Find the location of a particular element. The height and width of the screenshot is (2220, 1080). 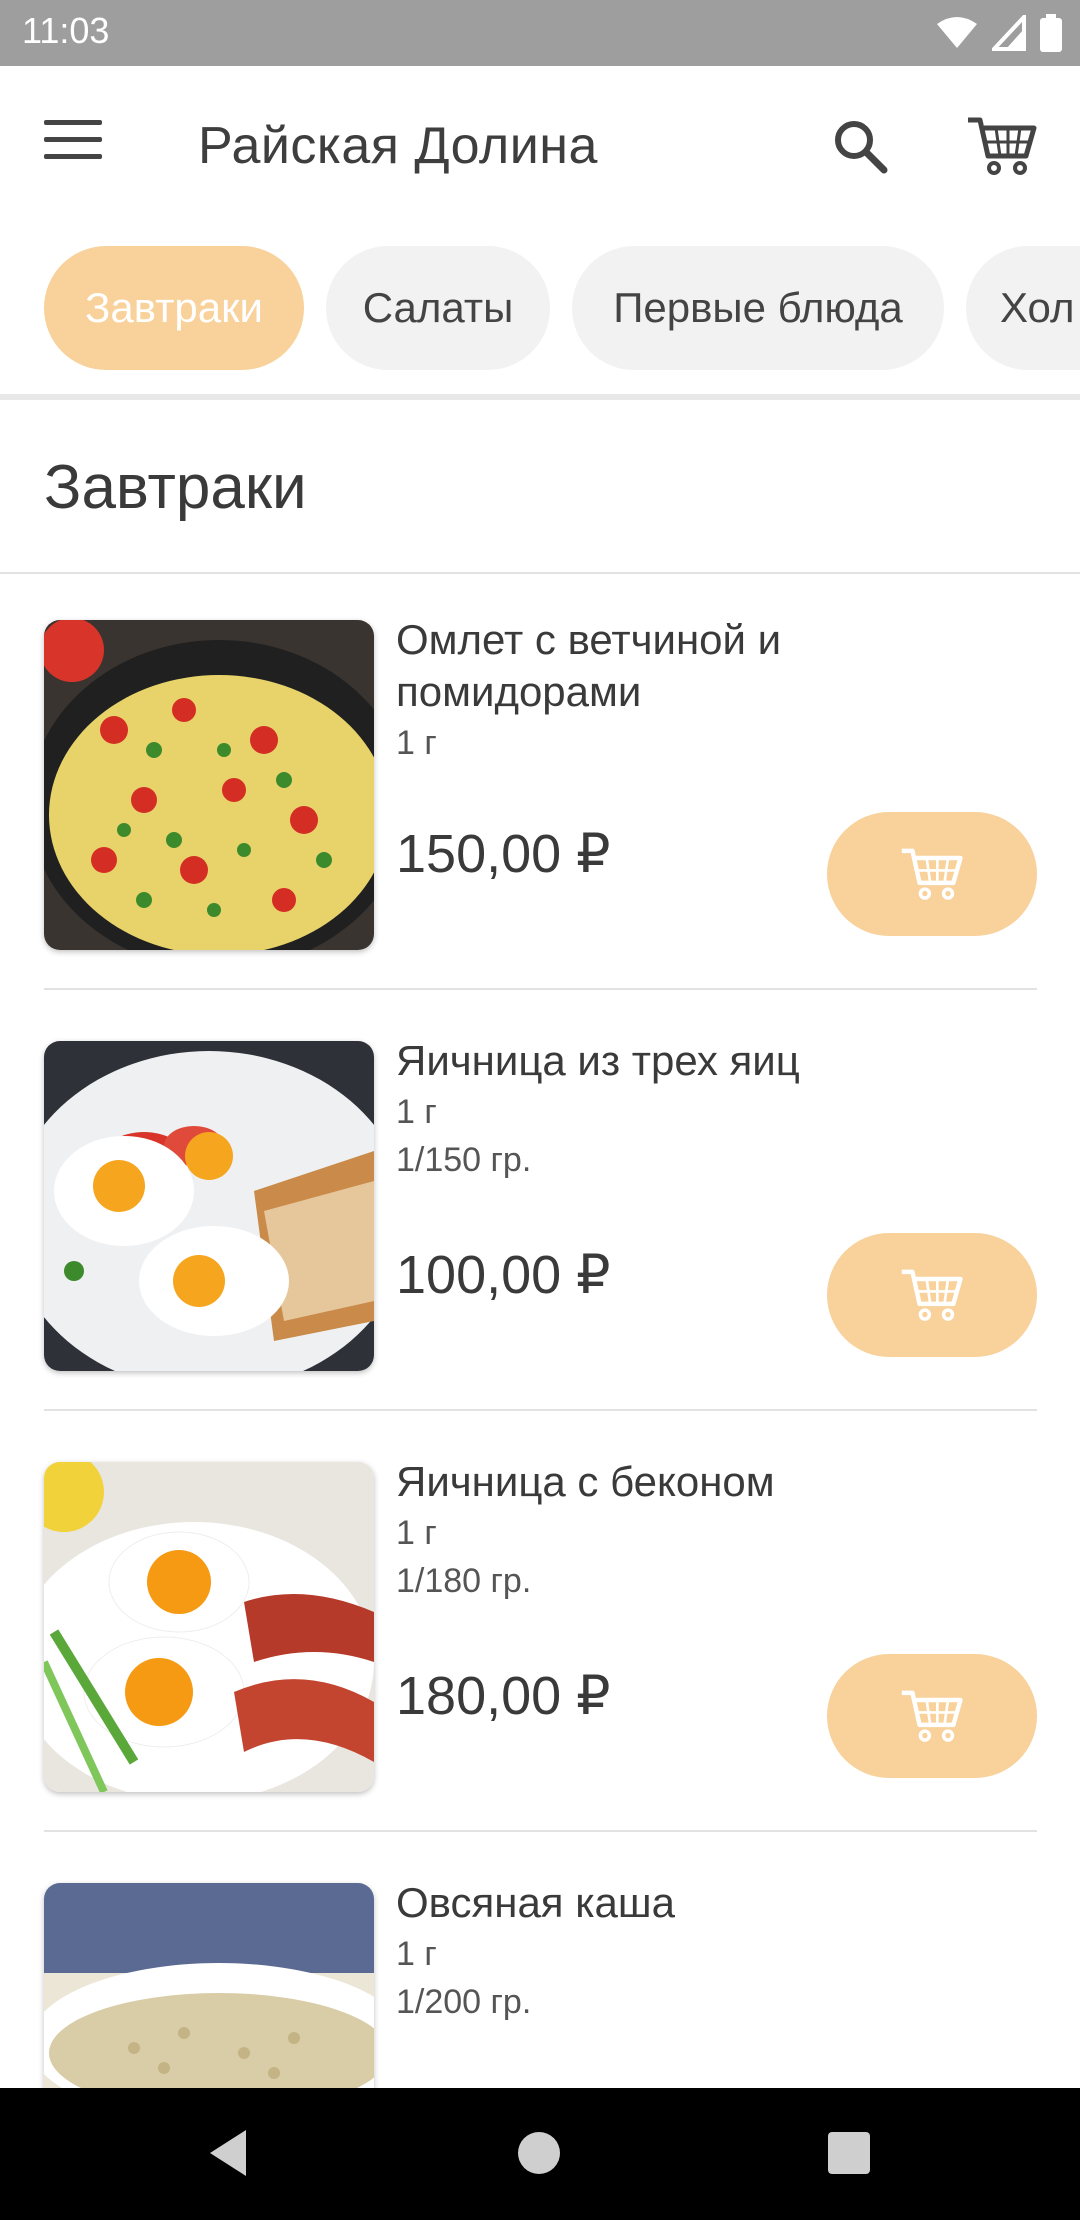

home-icon is located at coordinates (539, 2153).